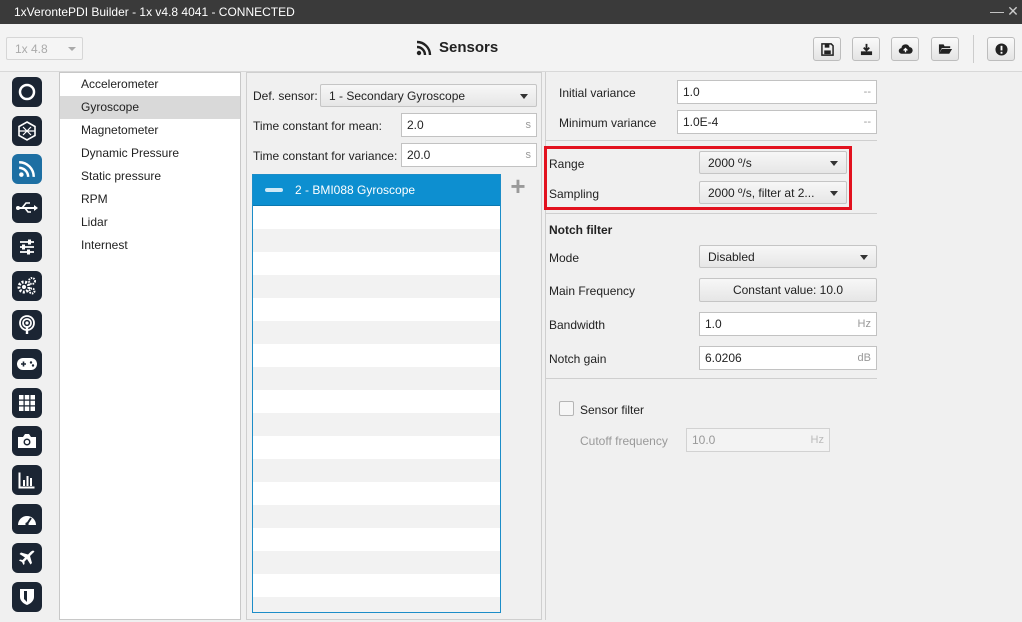 This screenshot has height=622, width=1022. Describe the element at coordinates (376, 190) in the screenshot. I see `sensor-instance-item: 2 - BMI088 Gyroscope` at that location.